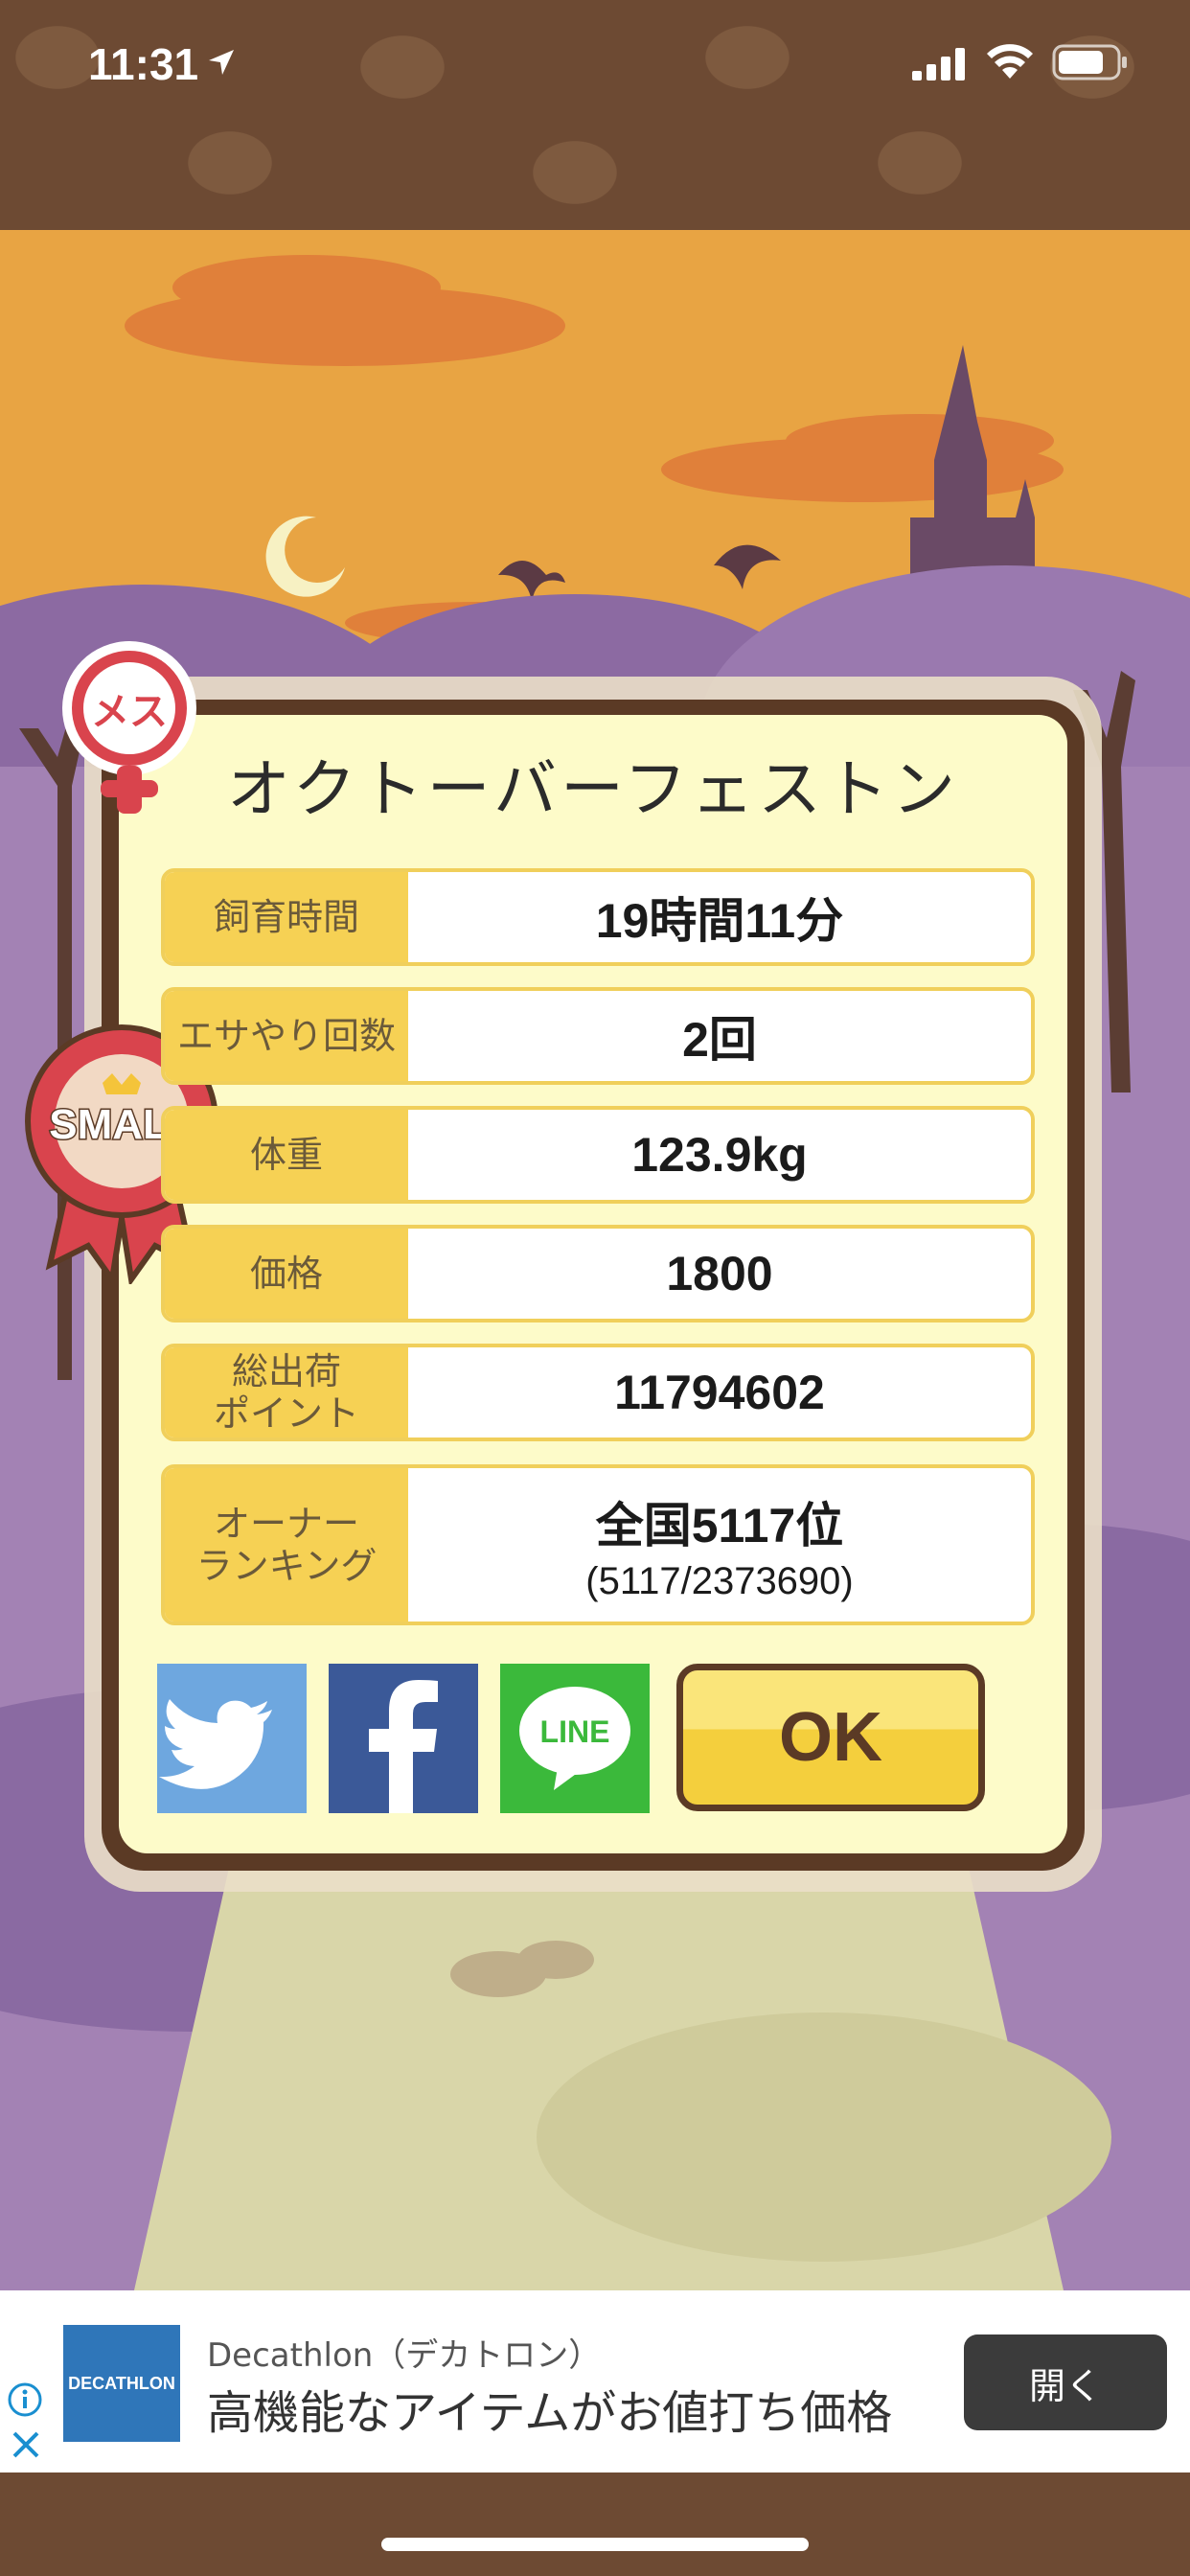 The image size is (1190, 2576). I want to click on status-bar: 11:31, so click(595, 115).